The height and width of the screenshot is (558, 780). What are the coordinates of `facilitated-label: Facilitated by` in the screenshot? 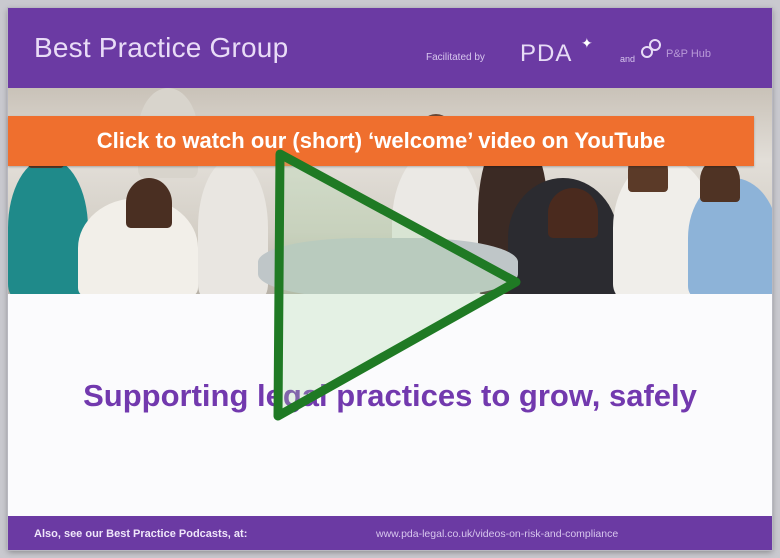 It's located at (455, 57).